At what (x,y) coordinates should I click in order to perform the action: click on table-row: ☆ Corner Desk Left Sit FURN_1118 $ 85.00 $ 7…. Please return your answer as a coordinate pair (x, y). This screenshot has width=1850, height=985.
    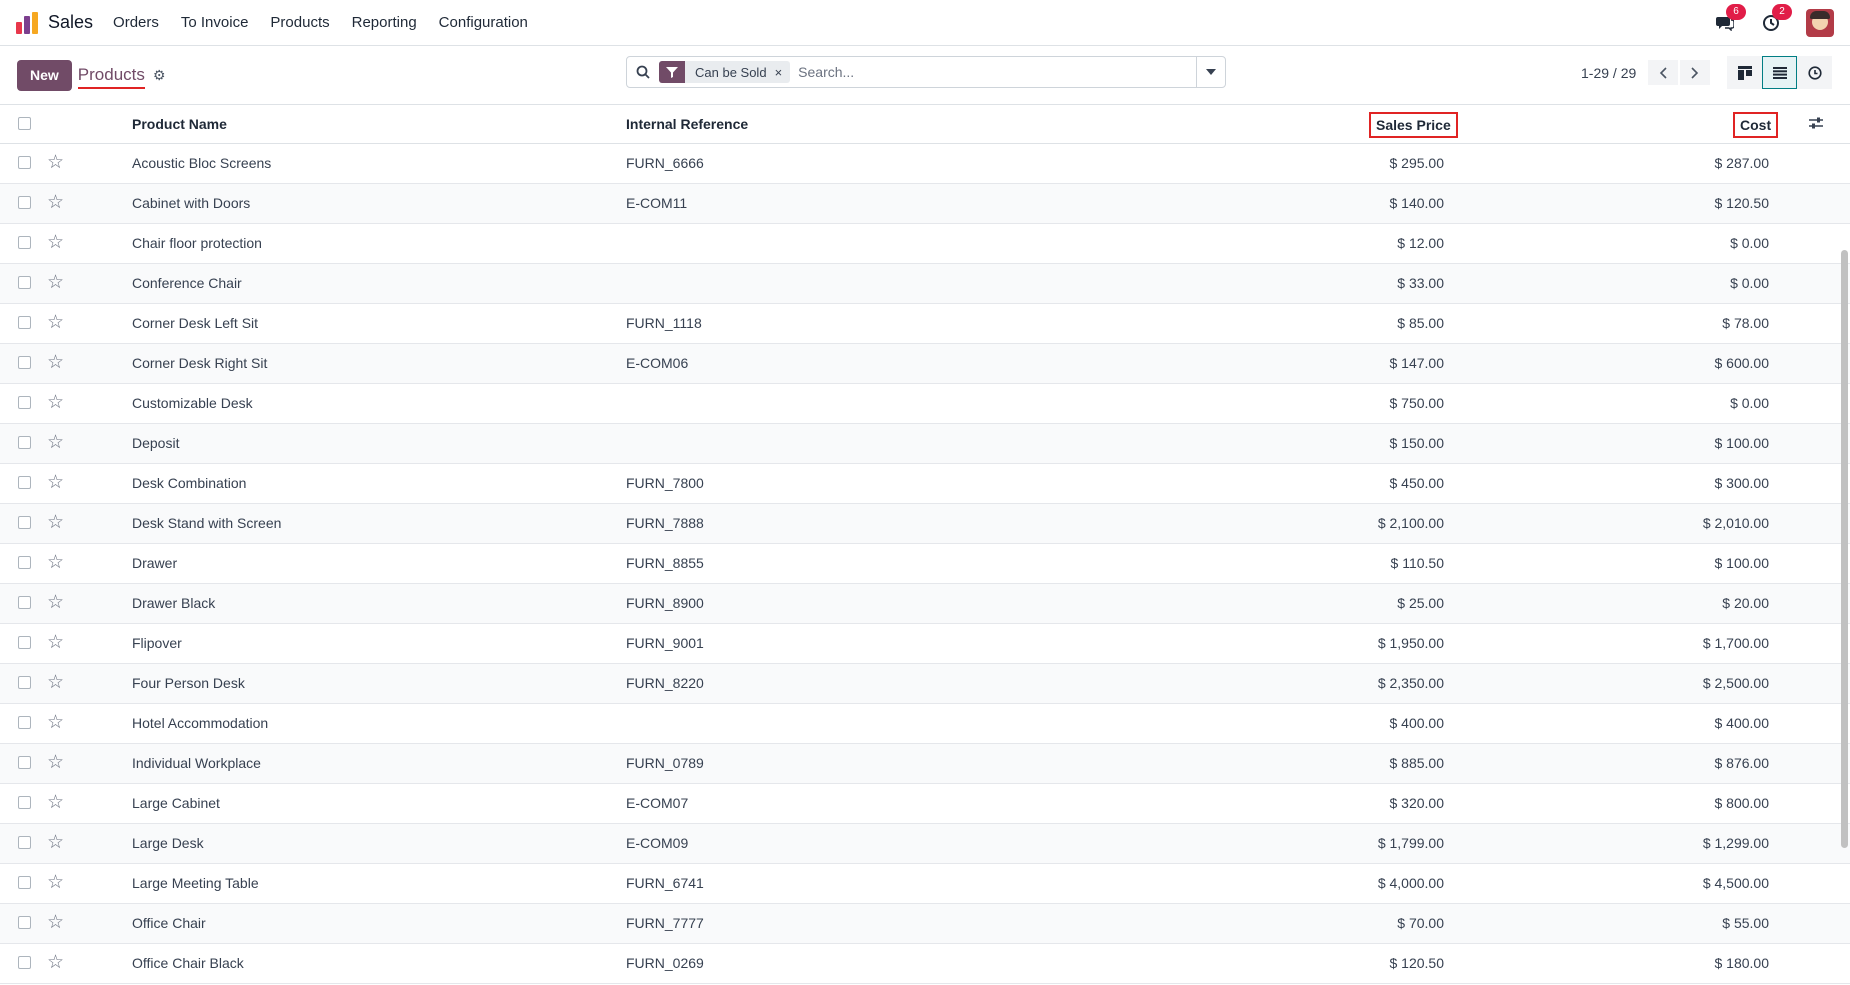
    Looking at the image, I should click on (925, 324).